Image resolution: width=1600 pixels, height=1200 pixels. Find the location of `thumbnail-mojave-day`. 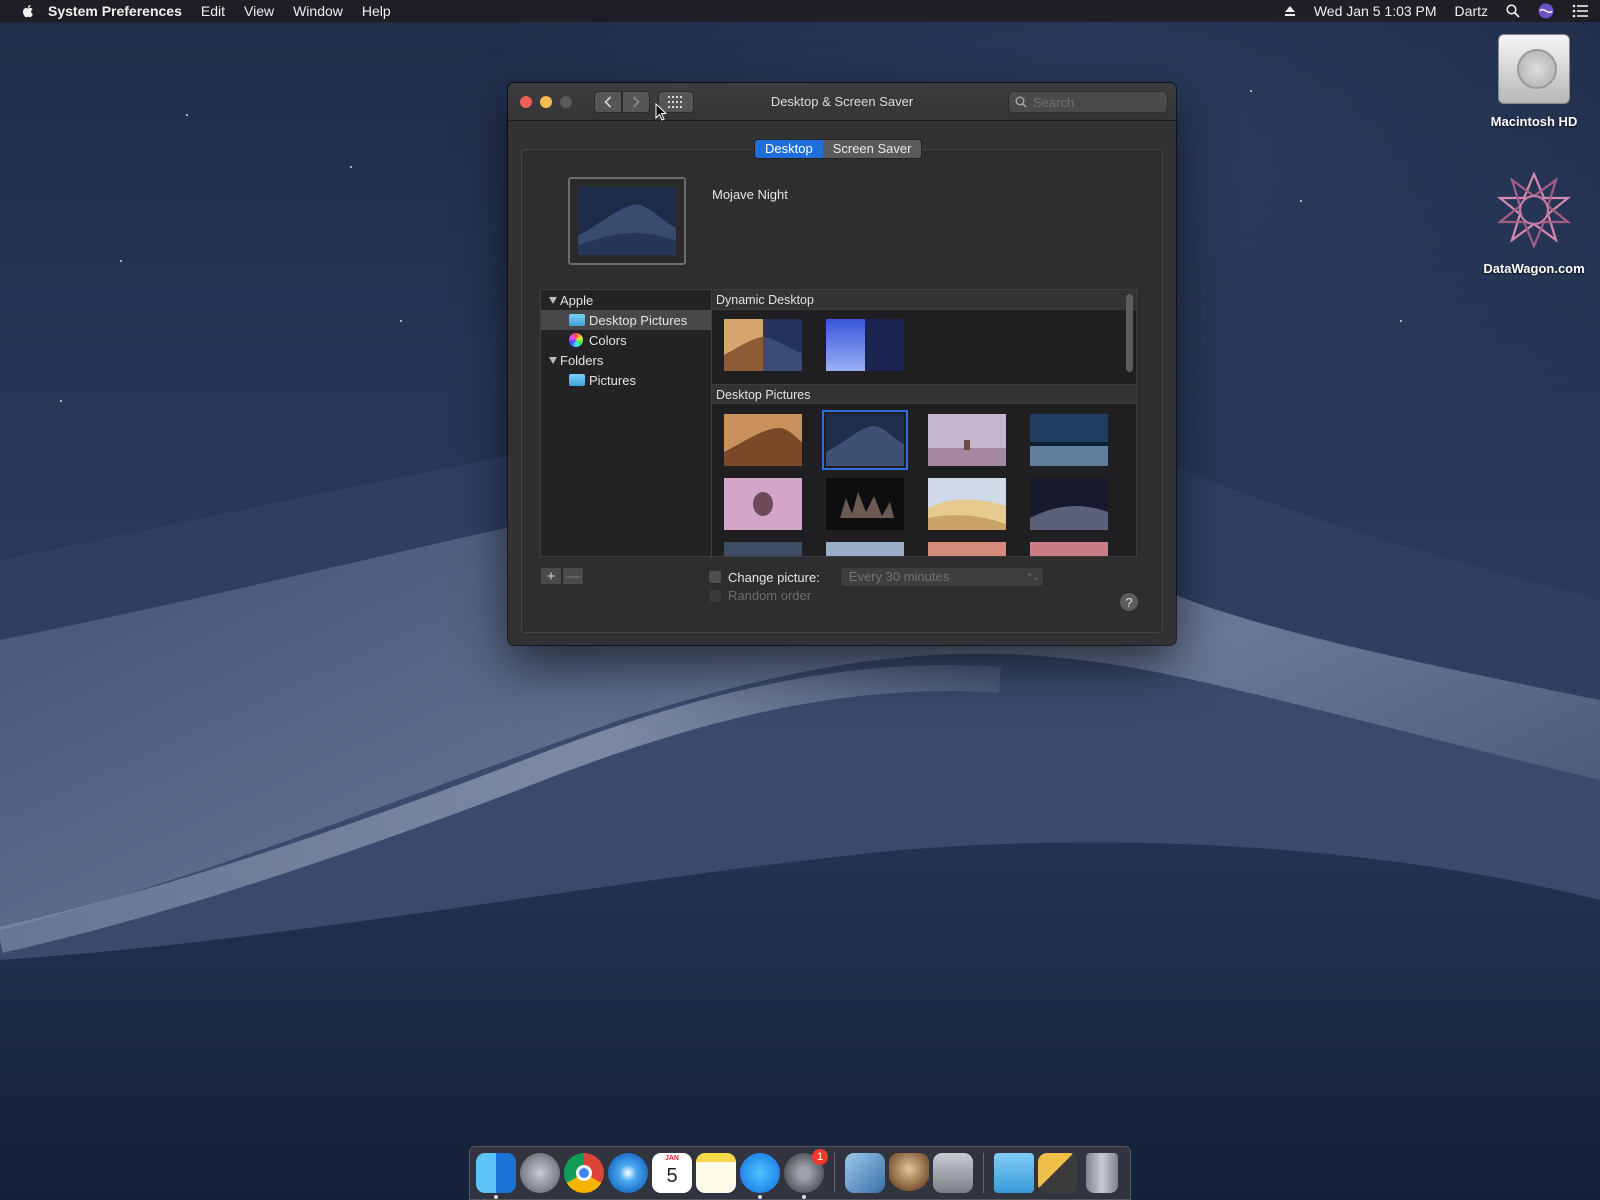

thumbnail-mojave-day is located at coordinates (763, 440).